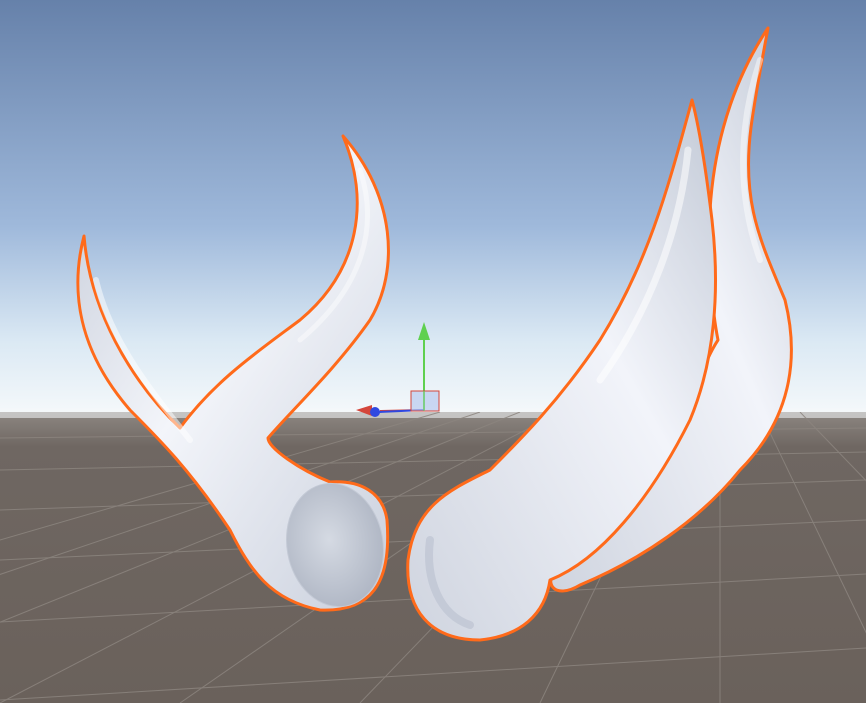 This screenshot has width=866, height=703. Describe the element at coordinates (375, 412) in the screenshot. I see `gizmo-z-handle-icon` at that location.